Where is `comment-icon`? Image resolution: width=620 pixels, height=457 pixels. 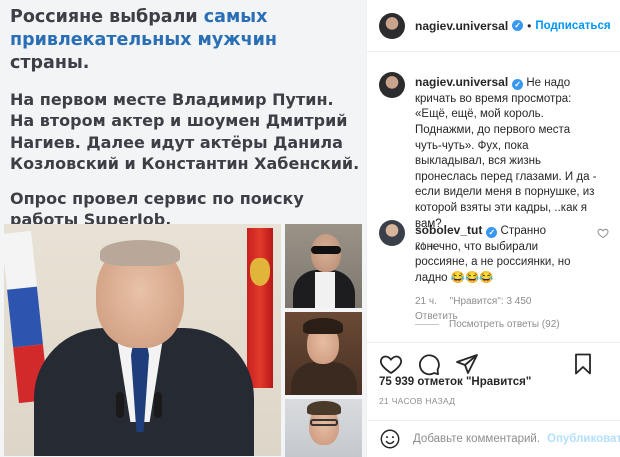
comment-icon is located at coordinates (429, 364).